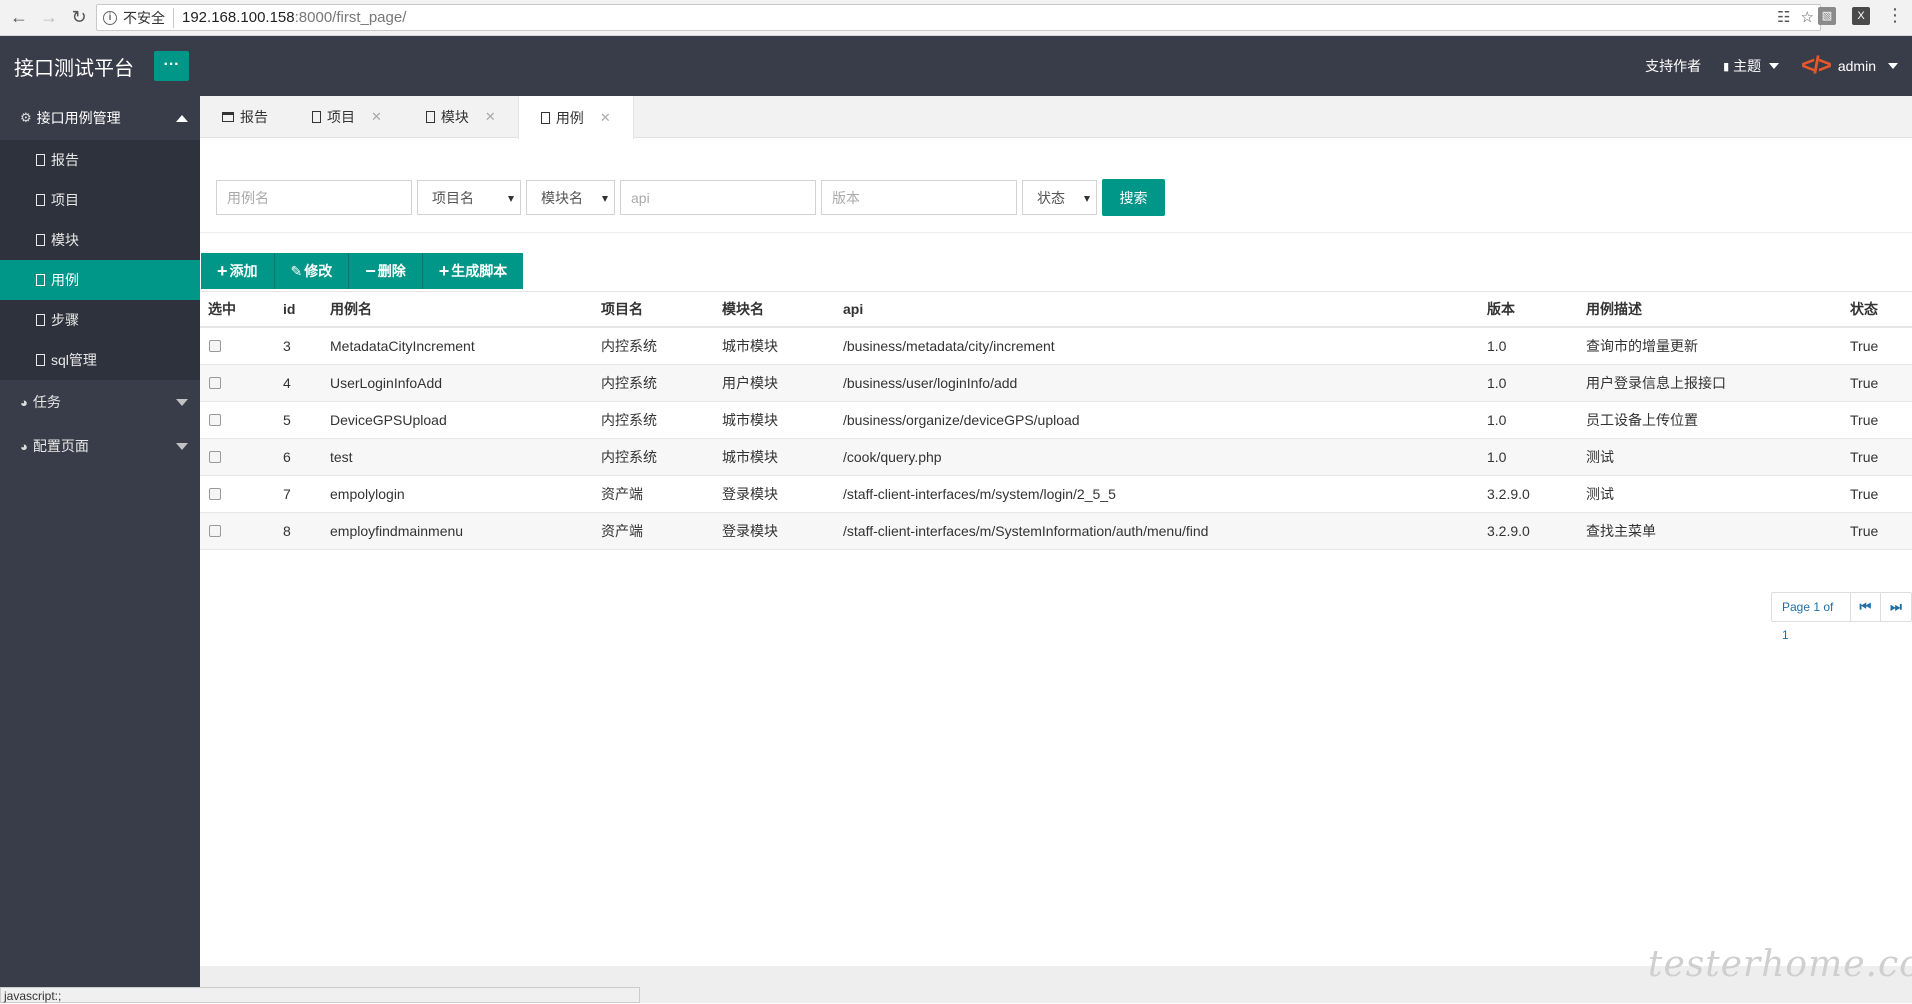  Describe the element at coordinates (1893, 66) in the screenshot. I see `caret-down-icon` at that location.